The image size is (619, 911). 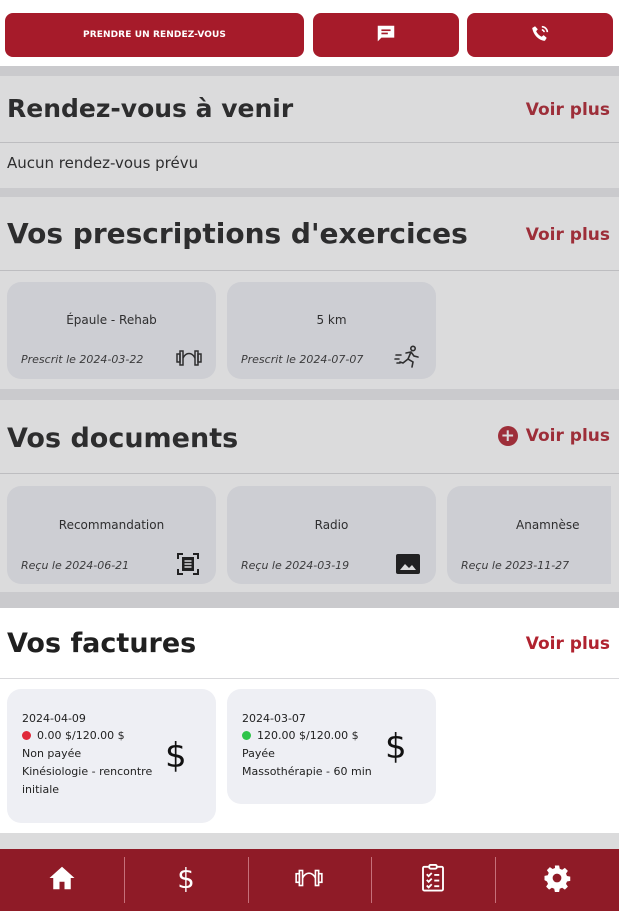 What do you see at coordinates (52, 753) in the screenshot?
I see `invoice-status: Non payée` at bounding box center [52, 753].